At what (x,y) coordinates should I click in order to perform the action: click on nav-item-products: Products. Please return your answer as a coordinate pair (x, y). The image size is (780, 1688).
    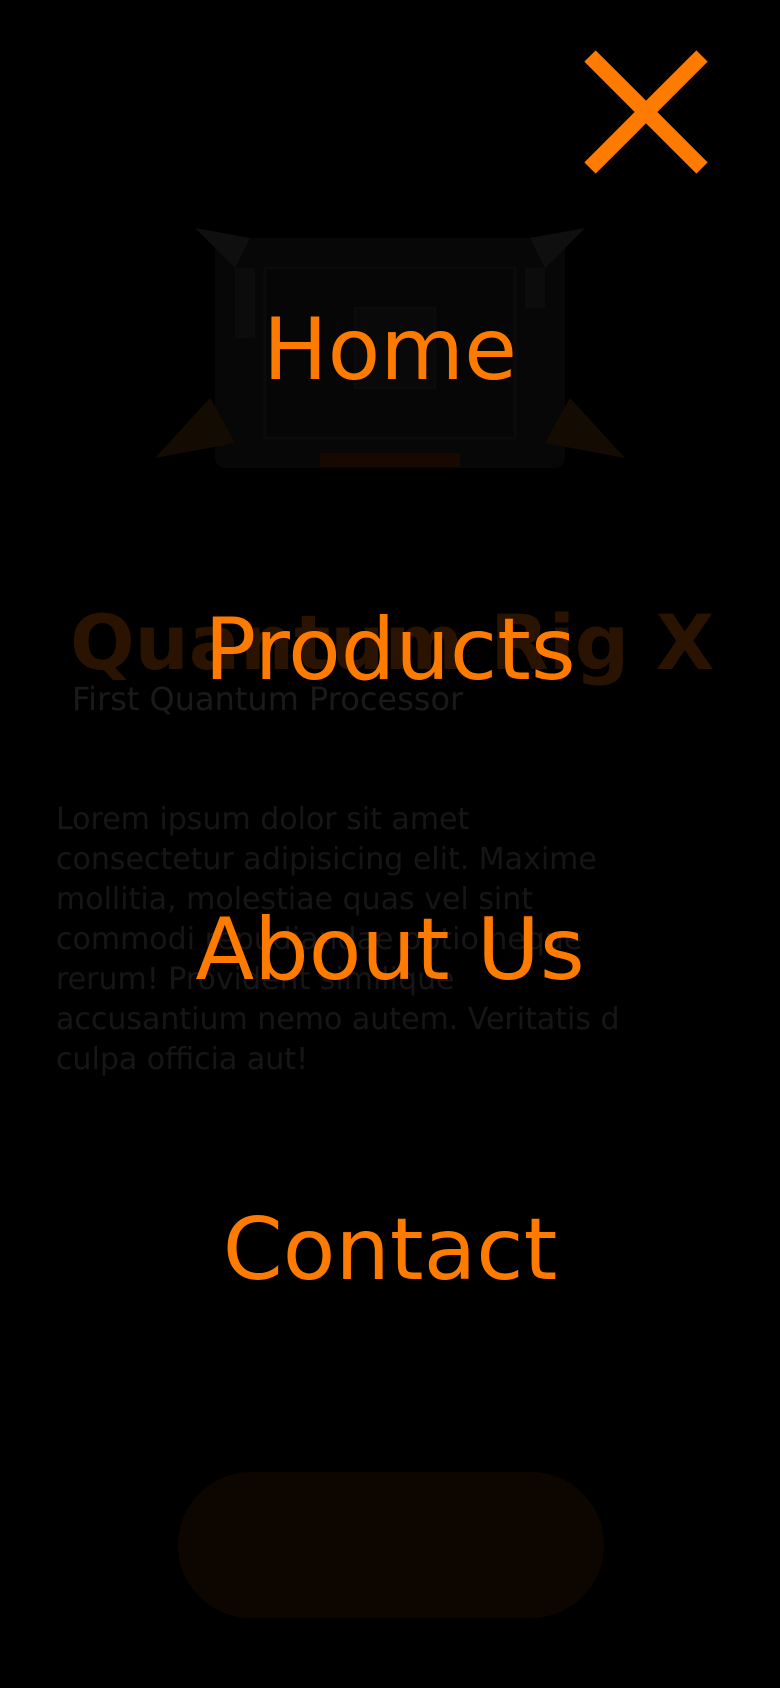
    Looking at the image, I should click on (390, 650).